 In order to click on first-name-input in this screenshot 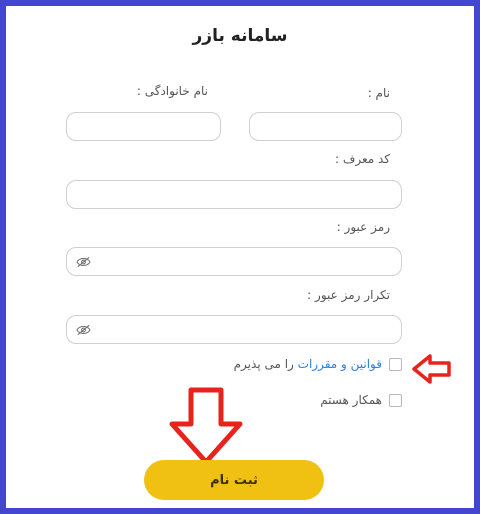, I will do `click(325, 126)`.